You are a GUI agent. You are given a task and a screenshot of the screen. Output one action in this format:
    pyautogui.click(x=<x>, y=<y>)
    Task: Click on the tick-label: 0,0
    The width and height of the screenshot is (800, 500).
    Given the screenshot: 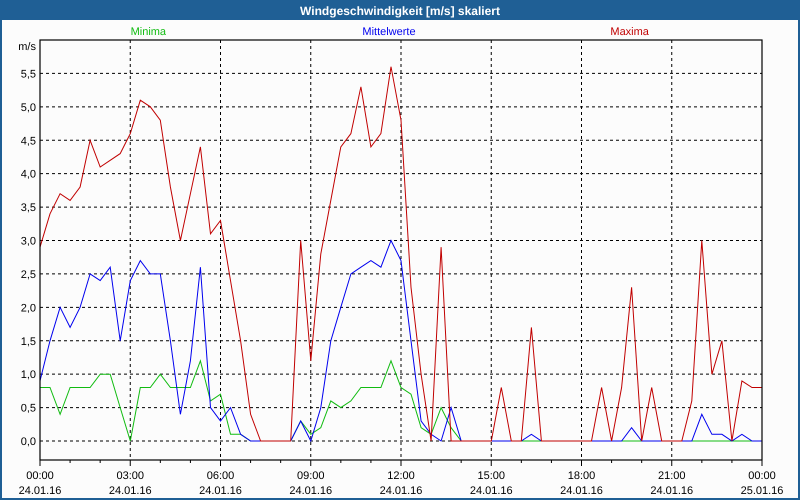 What is the action you would take?
    pyautogui.click(x=28, y=442)
    